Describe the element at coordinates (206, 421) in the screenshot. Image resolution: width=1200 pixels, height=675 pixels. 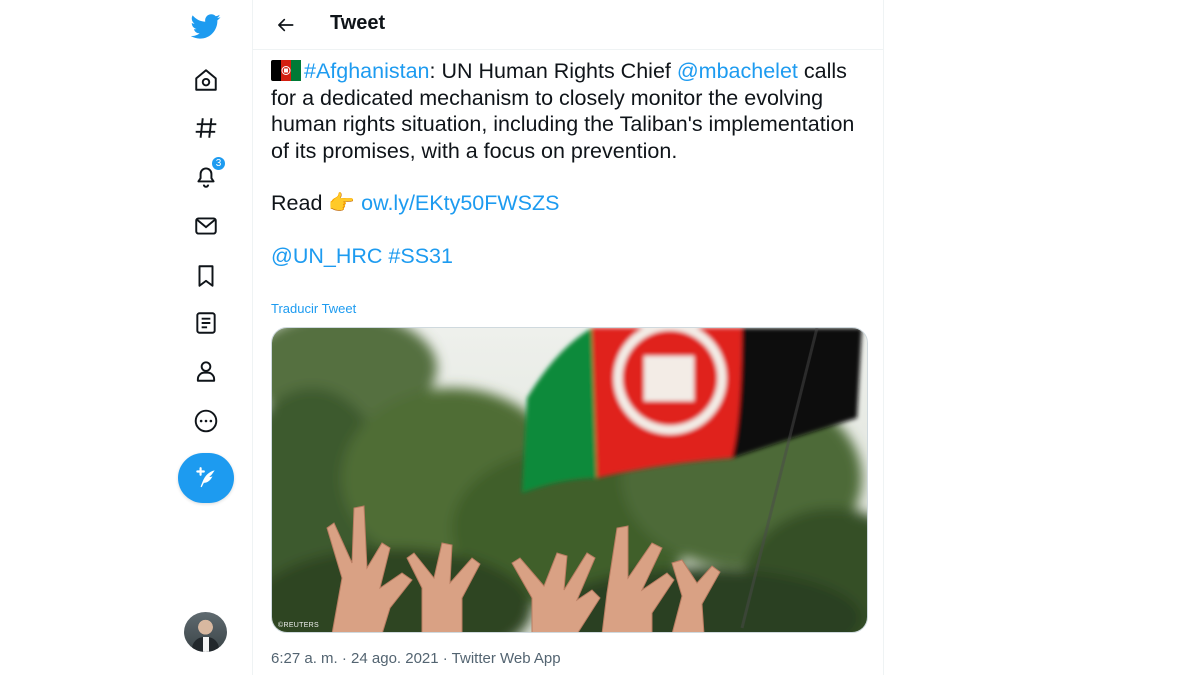
I see `more-circle-icon` at that location.